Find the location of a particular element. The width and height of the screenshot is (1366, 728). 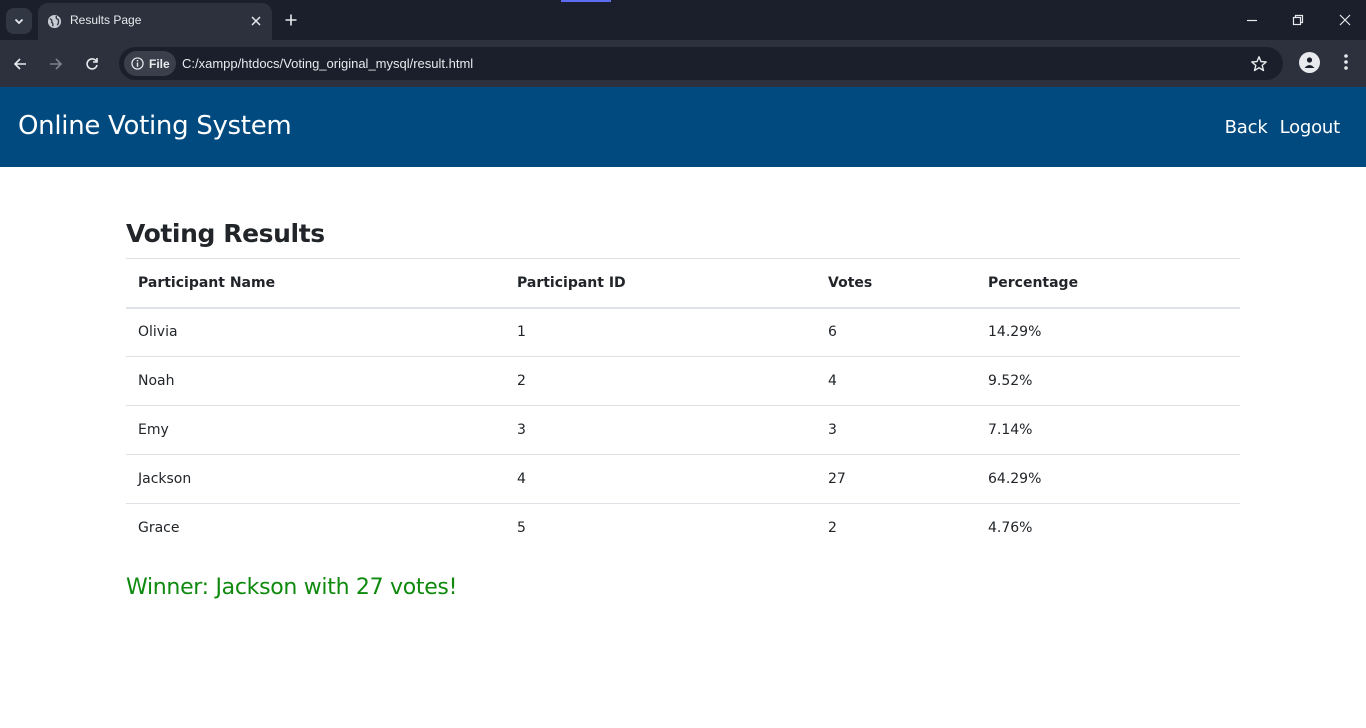

header-nav: Back Logout is located at coordinates (1283, 127).